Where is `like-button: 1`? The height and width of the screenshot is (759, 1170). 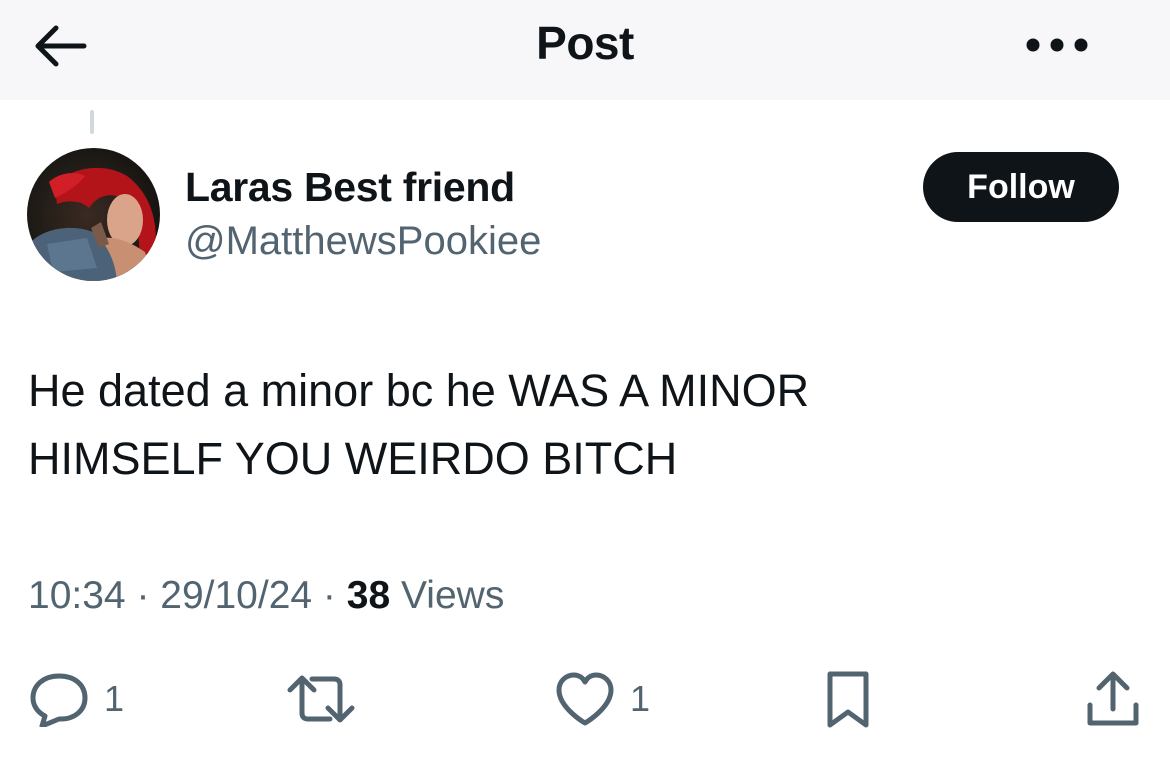
like-button: 1 is located at coordinates (602, 699).